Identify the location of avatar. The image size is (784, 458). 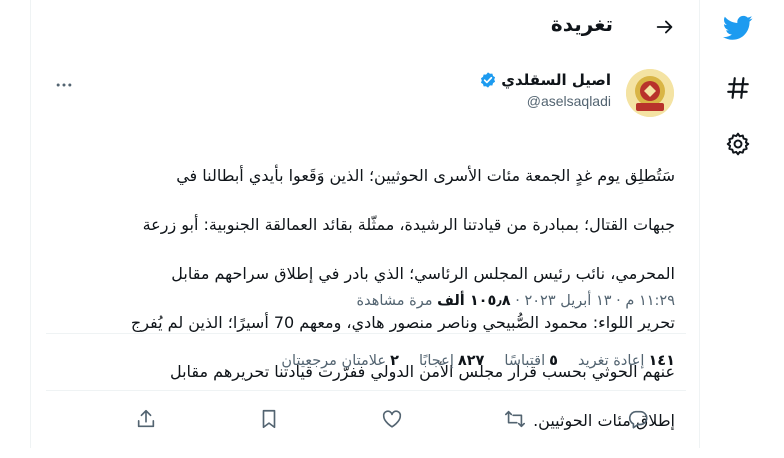
(650, 93).